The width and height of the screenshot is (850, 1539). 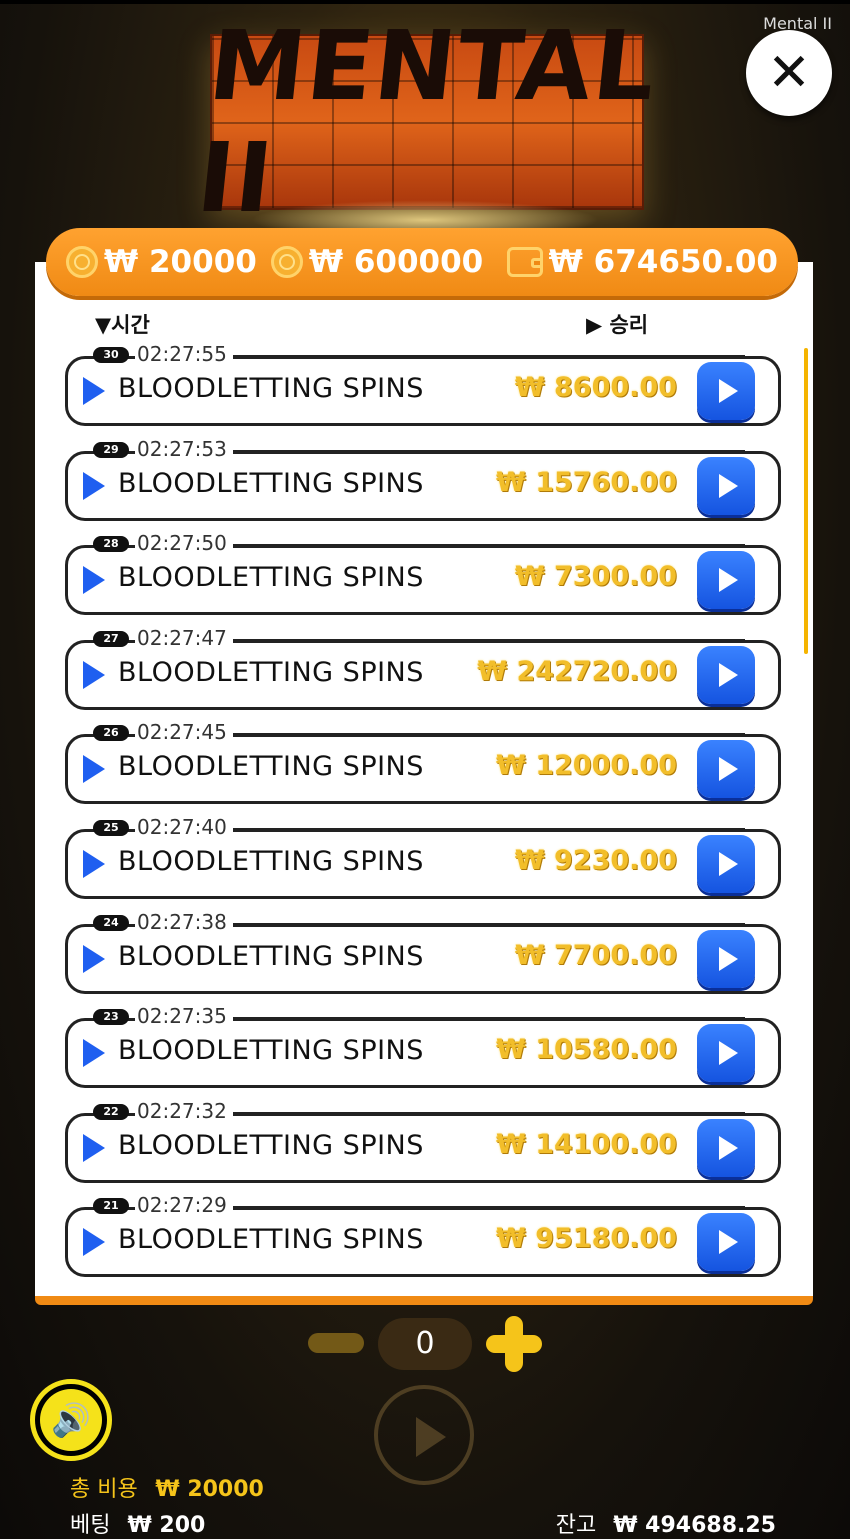 I want to click on history-row: 21 02:27:29 BLOODLETTING SPINS ₩ 95180.00, so click(x=423, y=1235).